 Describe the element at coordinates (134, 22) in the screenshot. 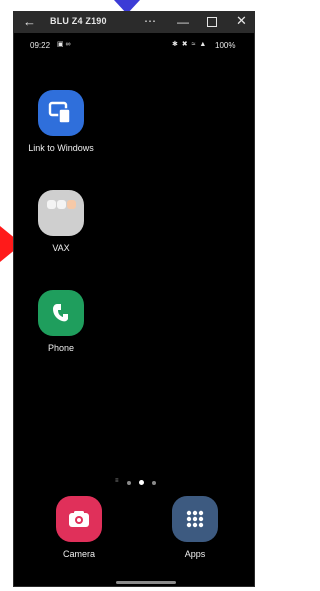

I see `window-titlebar: ← BLU Z4 Z190 ⋯ — ✕` at that location.